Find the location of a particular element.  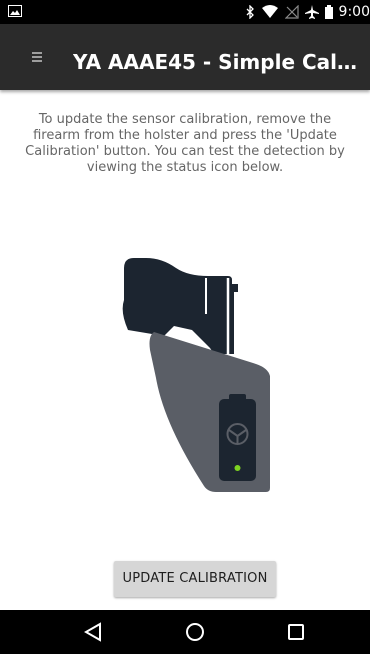

app-bar: YA AAAE45 - Simple Calibration is located at coordinates (185, 57).